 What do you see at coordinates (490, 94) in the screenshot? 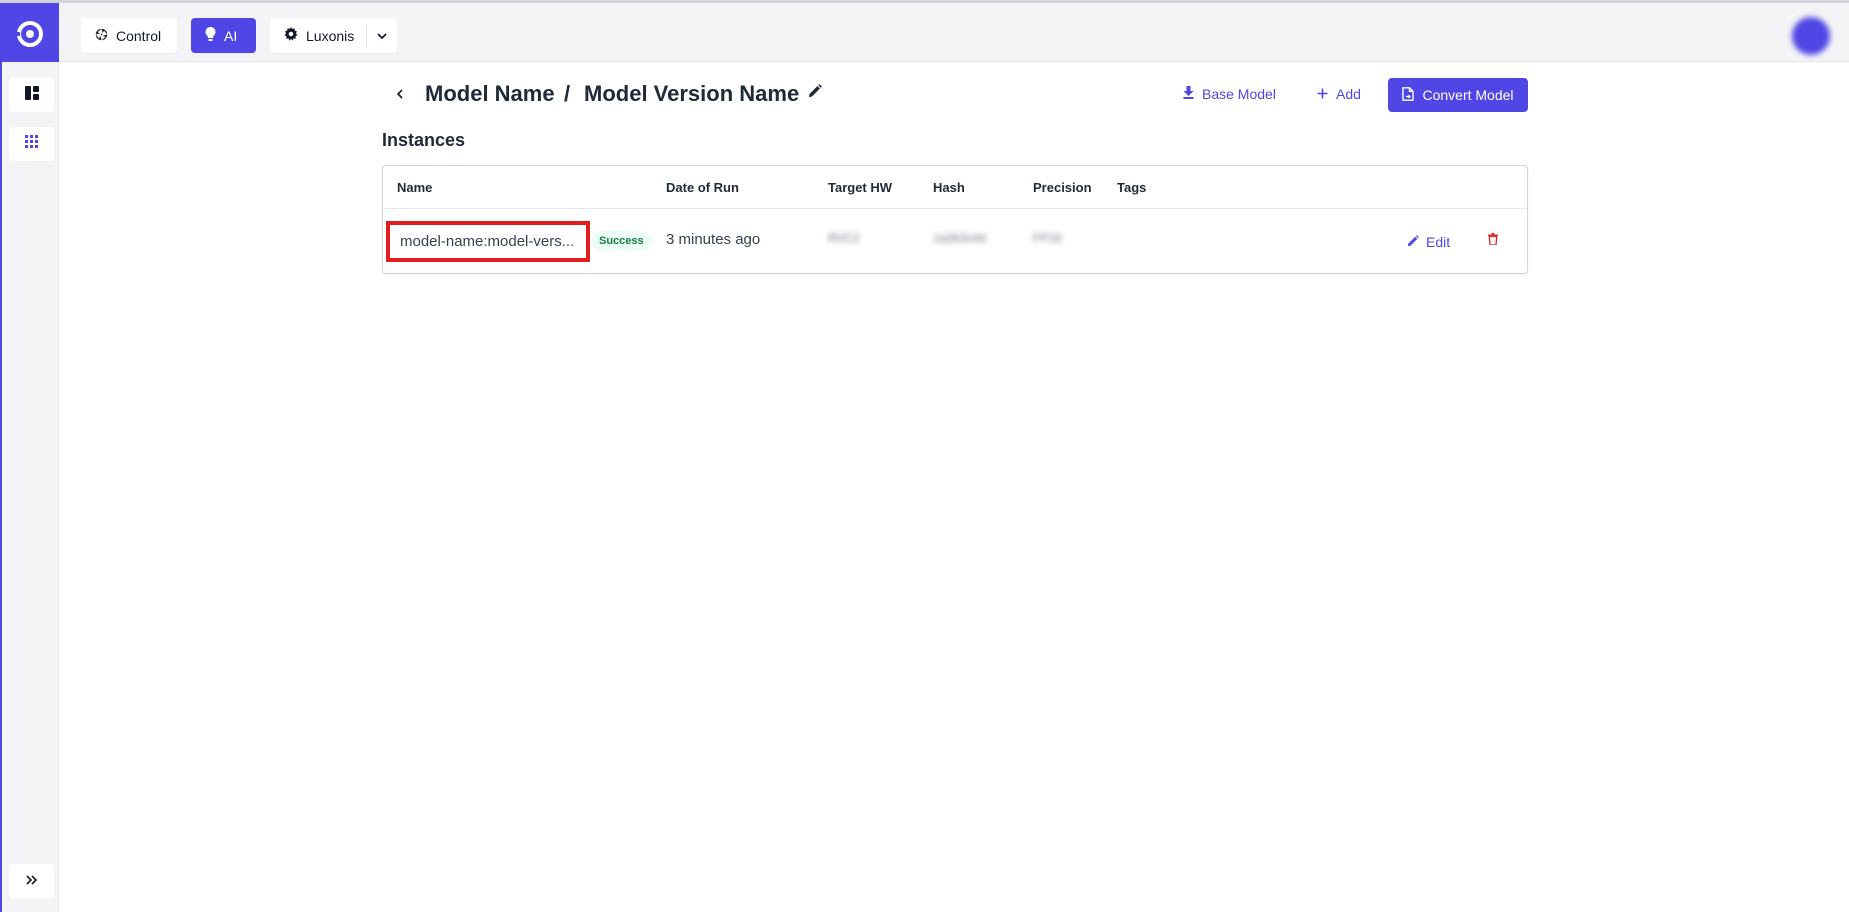
I see `breadcrumb-model-name: Model Name` at bounding box center [490, 94].